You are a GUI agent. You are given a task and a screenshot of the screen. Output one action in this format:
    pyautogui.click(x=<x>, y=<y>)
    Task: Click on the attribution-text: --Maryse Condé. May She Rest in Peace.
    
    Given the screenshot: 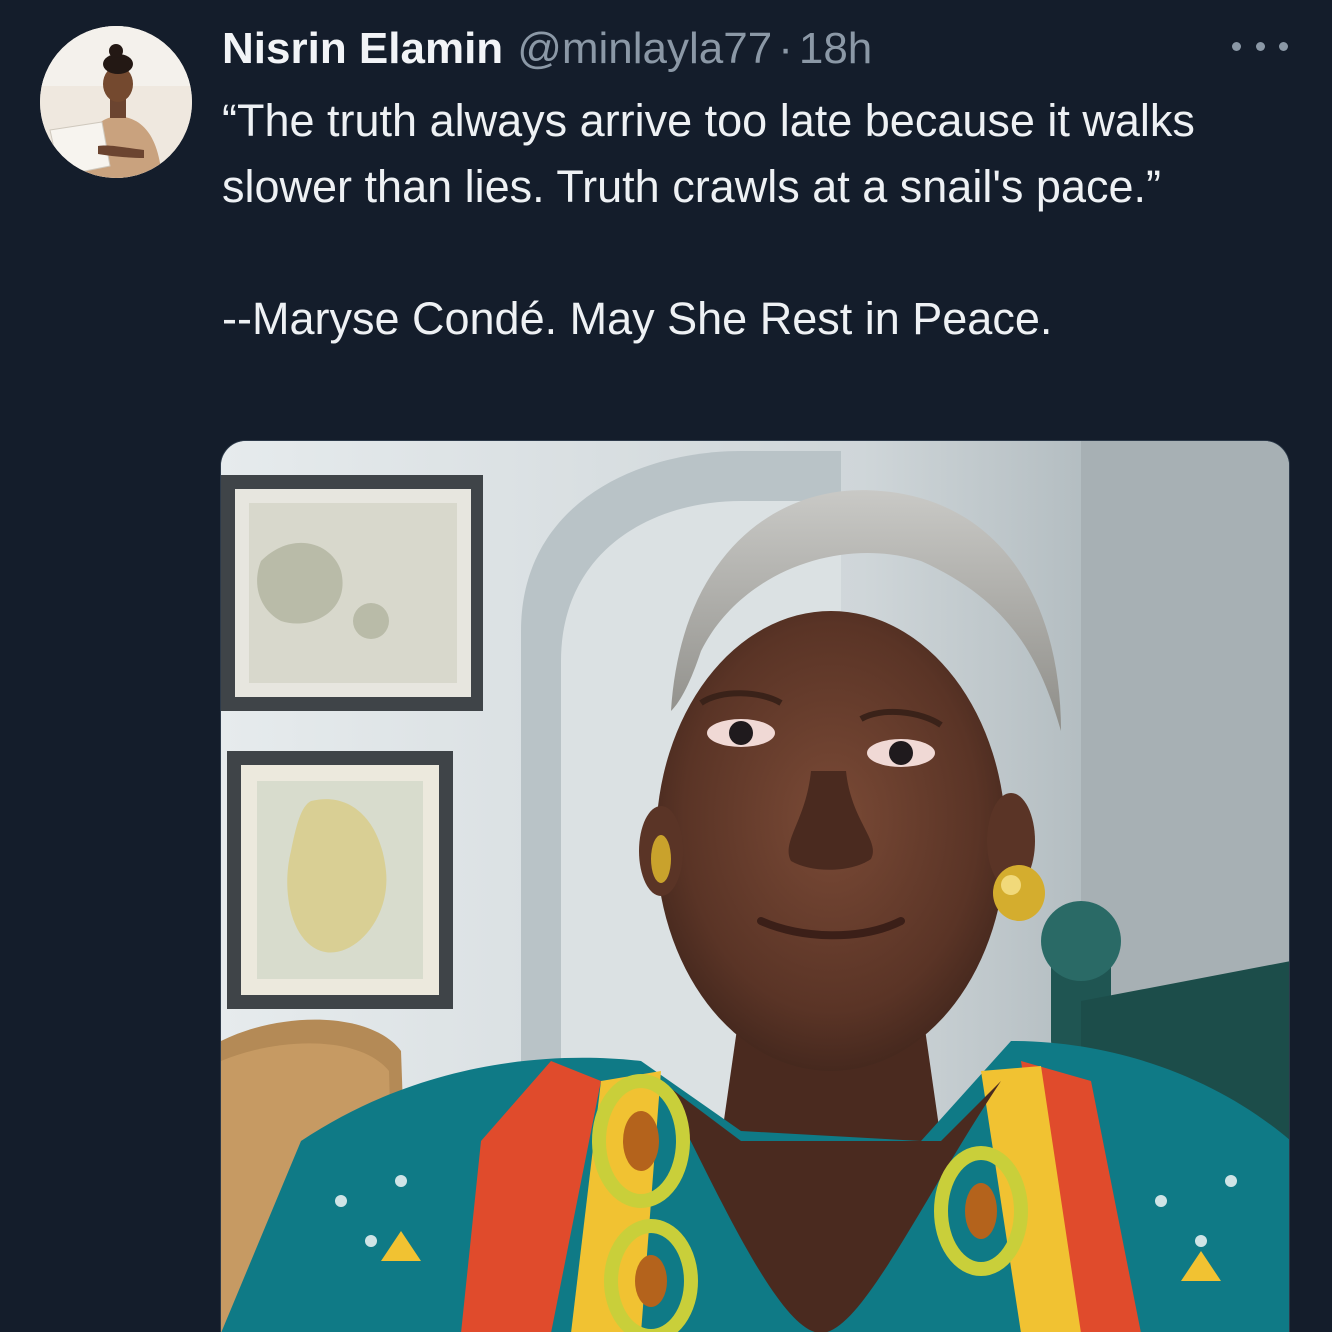 What is the action you would take?
    pyautogui.click(x=637, y=318)
    